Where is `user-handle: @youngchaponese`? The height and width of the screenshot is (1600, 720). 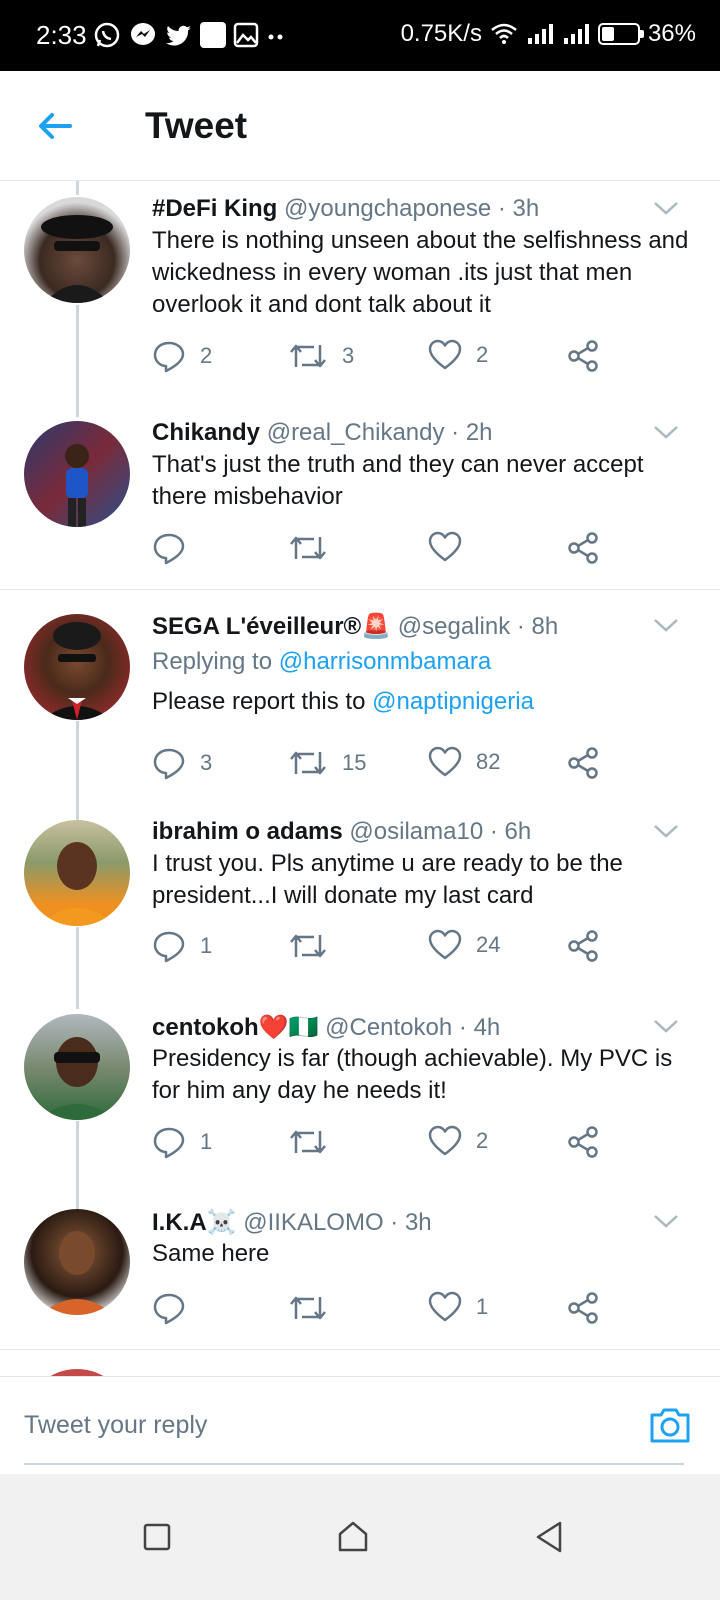
user-handle: @youngchaponese is located at coordinates (387, 208).